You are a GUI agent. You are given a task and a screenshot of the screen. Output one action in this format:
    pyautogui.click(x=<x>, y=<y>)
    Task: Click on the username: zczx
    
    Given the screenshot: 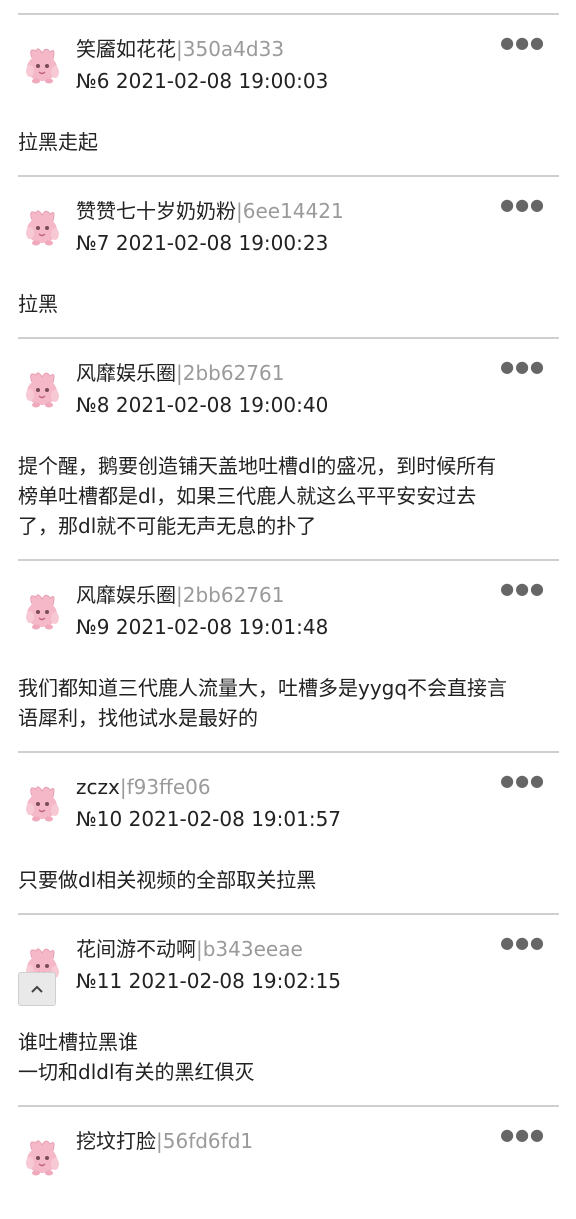 What is the action you would take?
    pyautogui.click(x=98, y=787)
    